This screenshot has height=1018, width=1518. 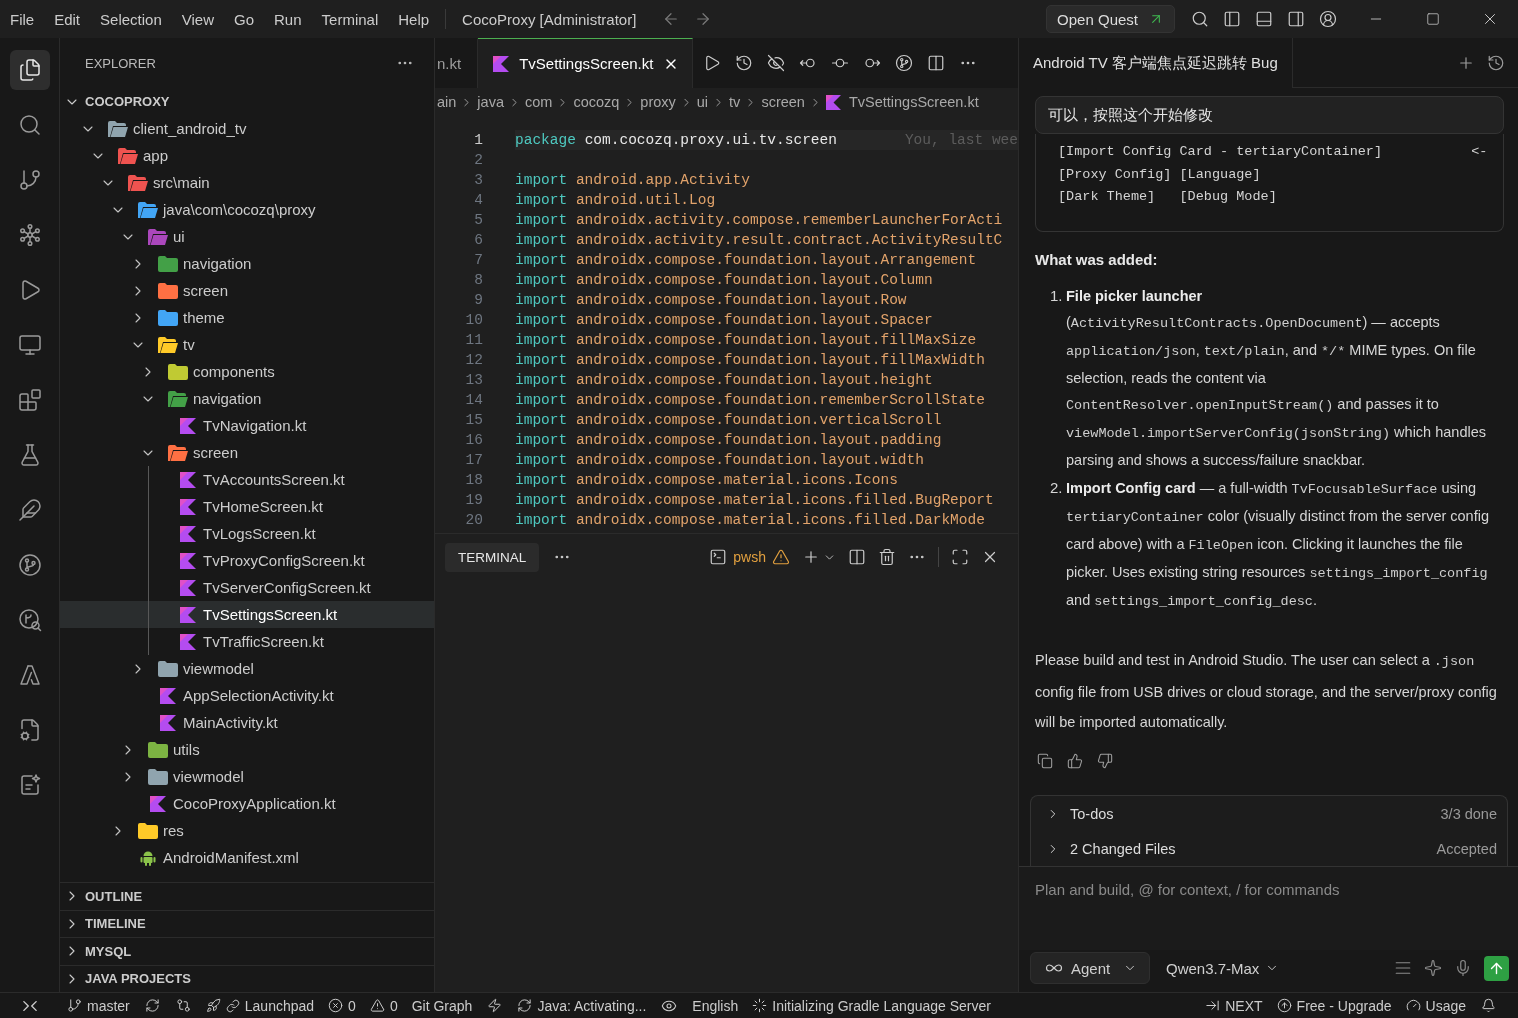 What do you see at coordinates (1334, 1005) in the screenshot?
I see `upgrade-status: Free - Upgrade` at bounding box center [1334, 1005].